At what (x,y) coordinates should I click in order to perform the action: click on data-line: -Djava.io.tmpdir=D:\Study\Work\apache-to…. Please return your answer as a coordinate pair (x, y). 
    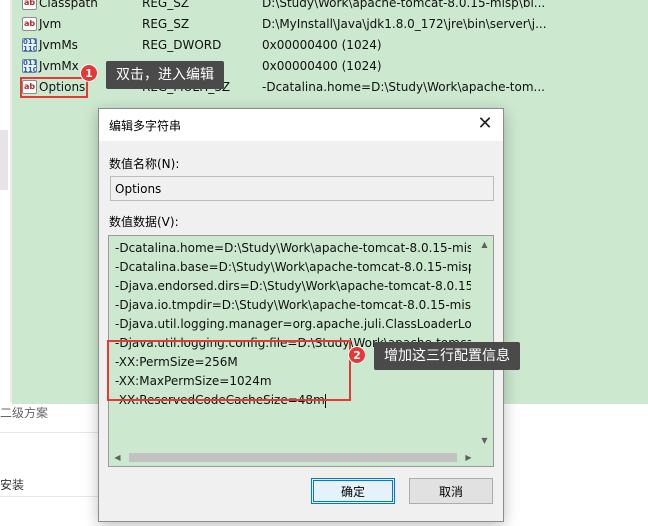
    Looking at the image, I should click on (293, 305).